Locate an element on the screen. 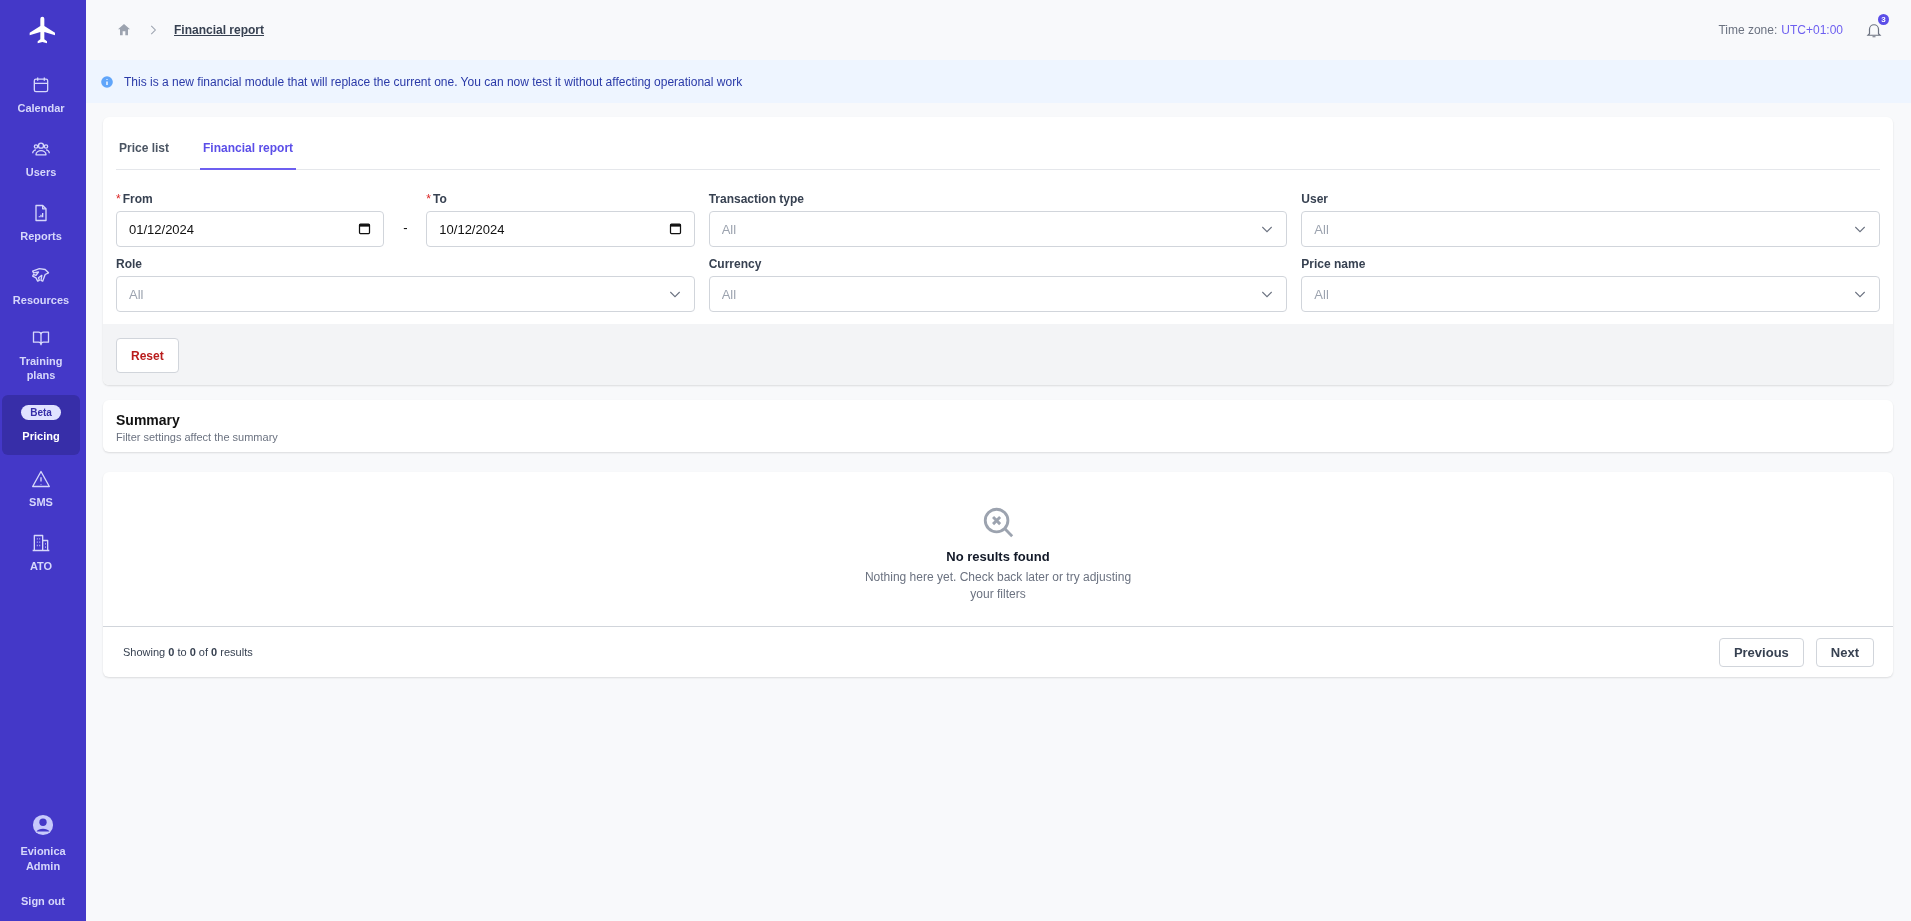 The width and height of the screenshot is (1911, 921). banner-text: This is a new financial module that will replace the current one. You can now test it without affecting operational work is located at coordinates (433, 81).